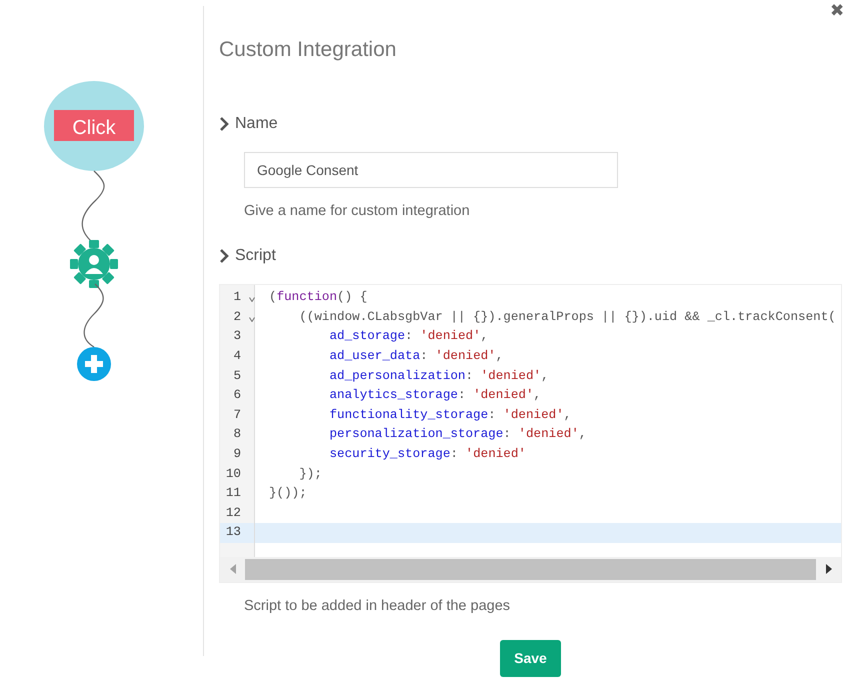  What do you see at coordinates (237, 395) in the screenshot?
I see `line-number: 6` at bounding box center [237, 395].